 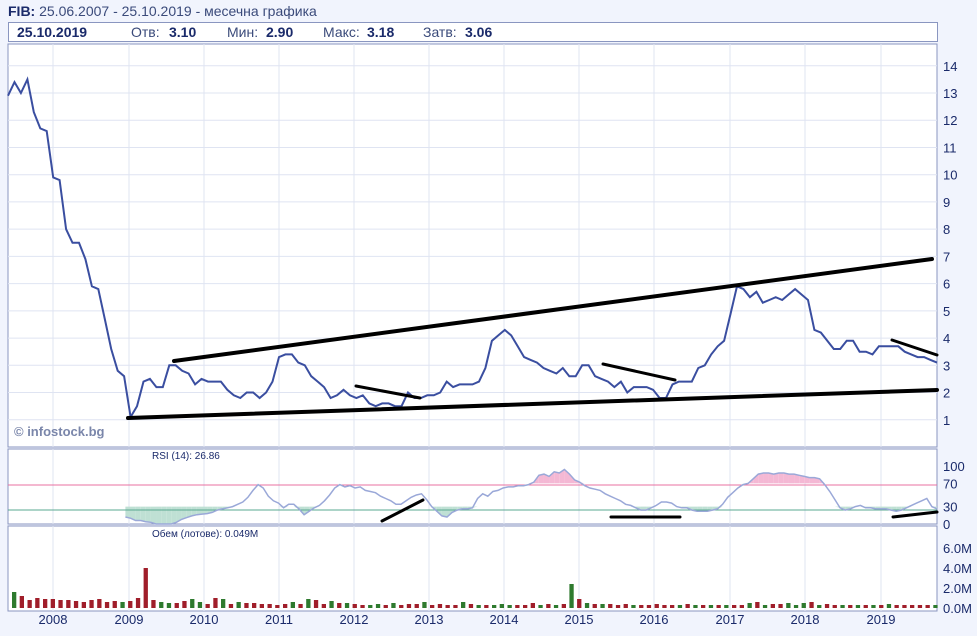 What do you see at coordinates (946, 365) in the screenshot?
I see `y-tick-label: 3` at bounding box center [946, 365].